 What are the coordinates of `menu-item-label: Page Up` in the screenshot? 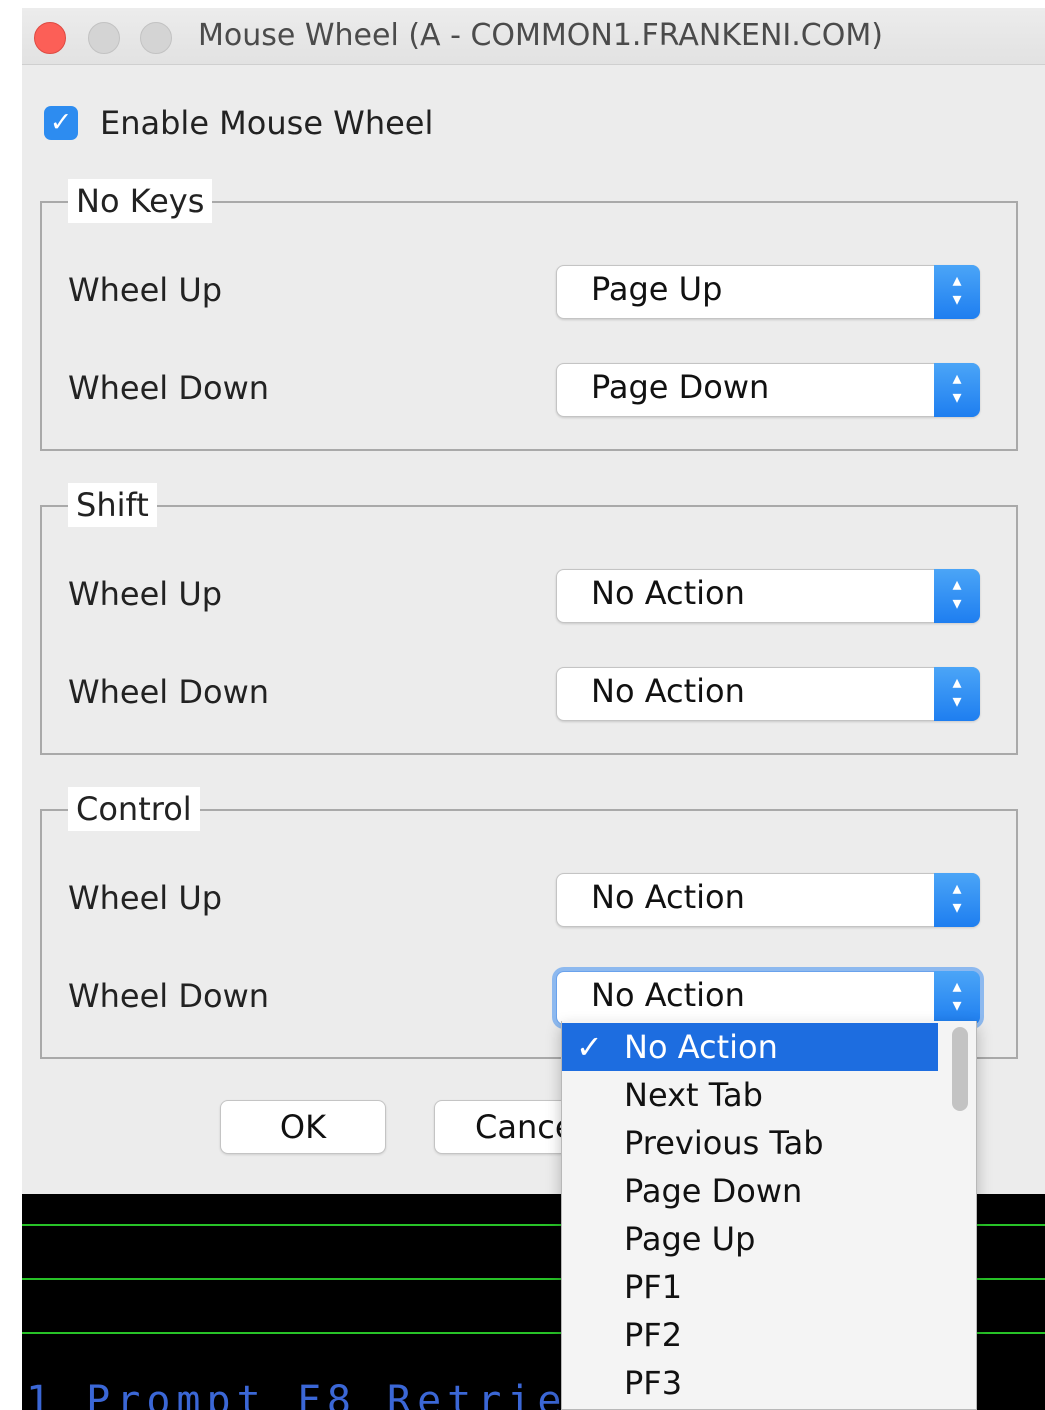 It's located at (690, 1239).